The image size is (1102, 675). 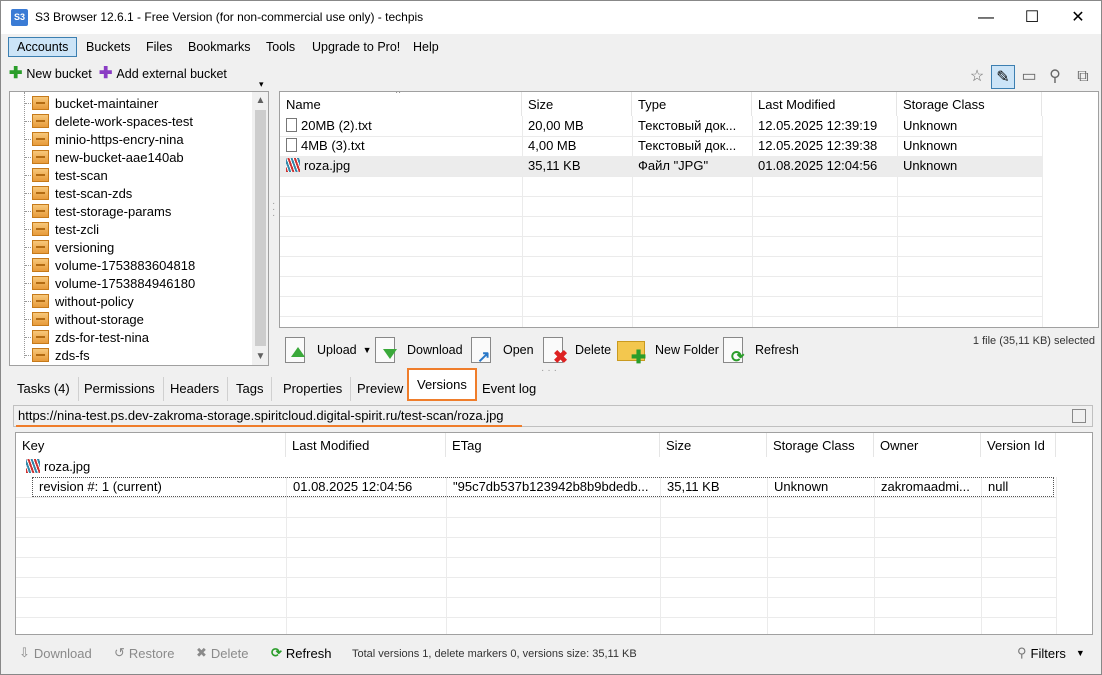 I want to click on bucket-item: volume-1753883604818, so click(x=113, y=265).